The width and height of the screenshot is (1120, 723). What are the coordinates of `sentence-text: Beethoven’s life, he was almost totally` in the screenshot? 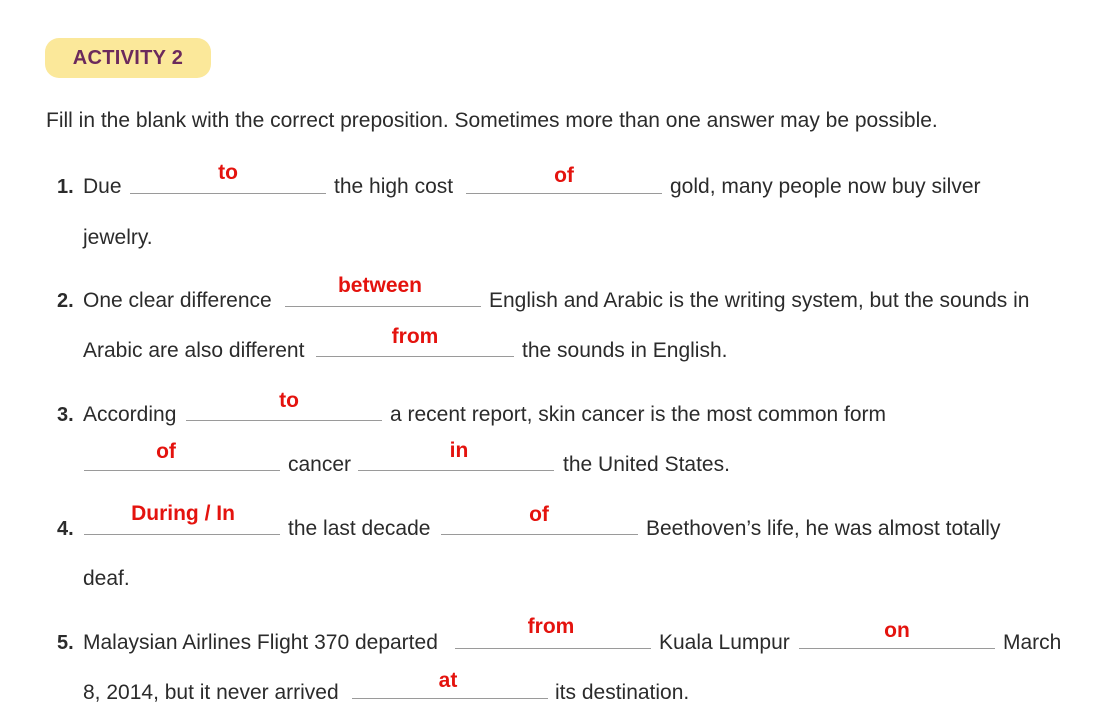 It's located at (823, 528).